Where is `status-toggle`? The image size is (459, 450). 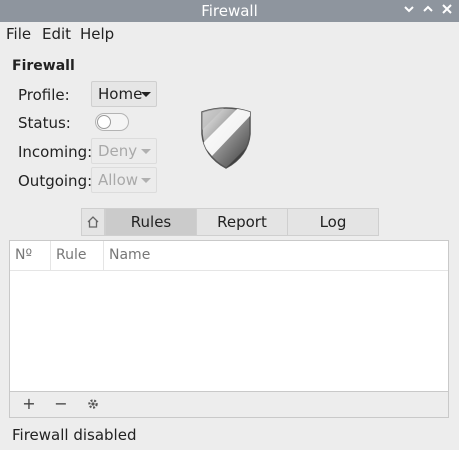
status-toggle is located at coordinates (112, 122).